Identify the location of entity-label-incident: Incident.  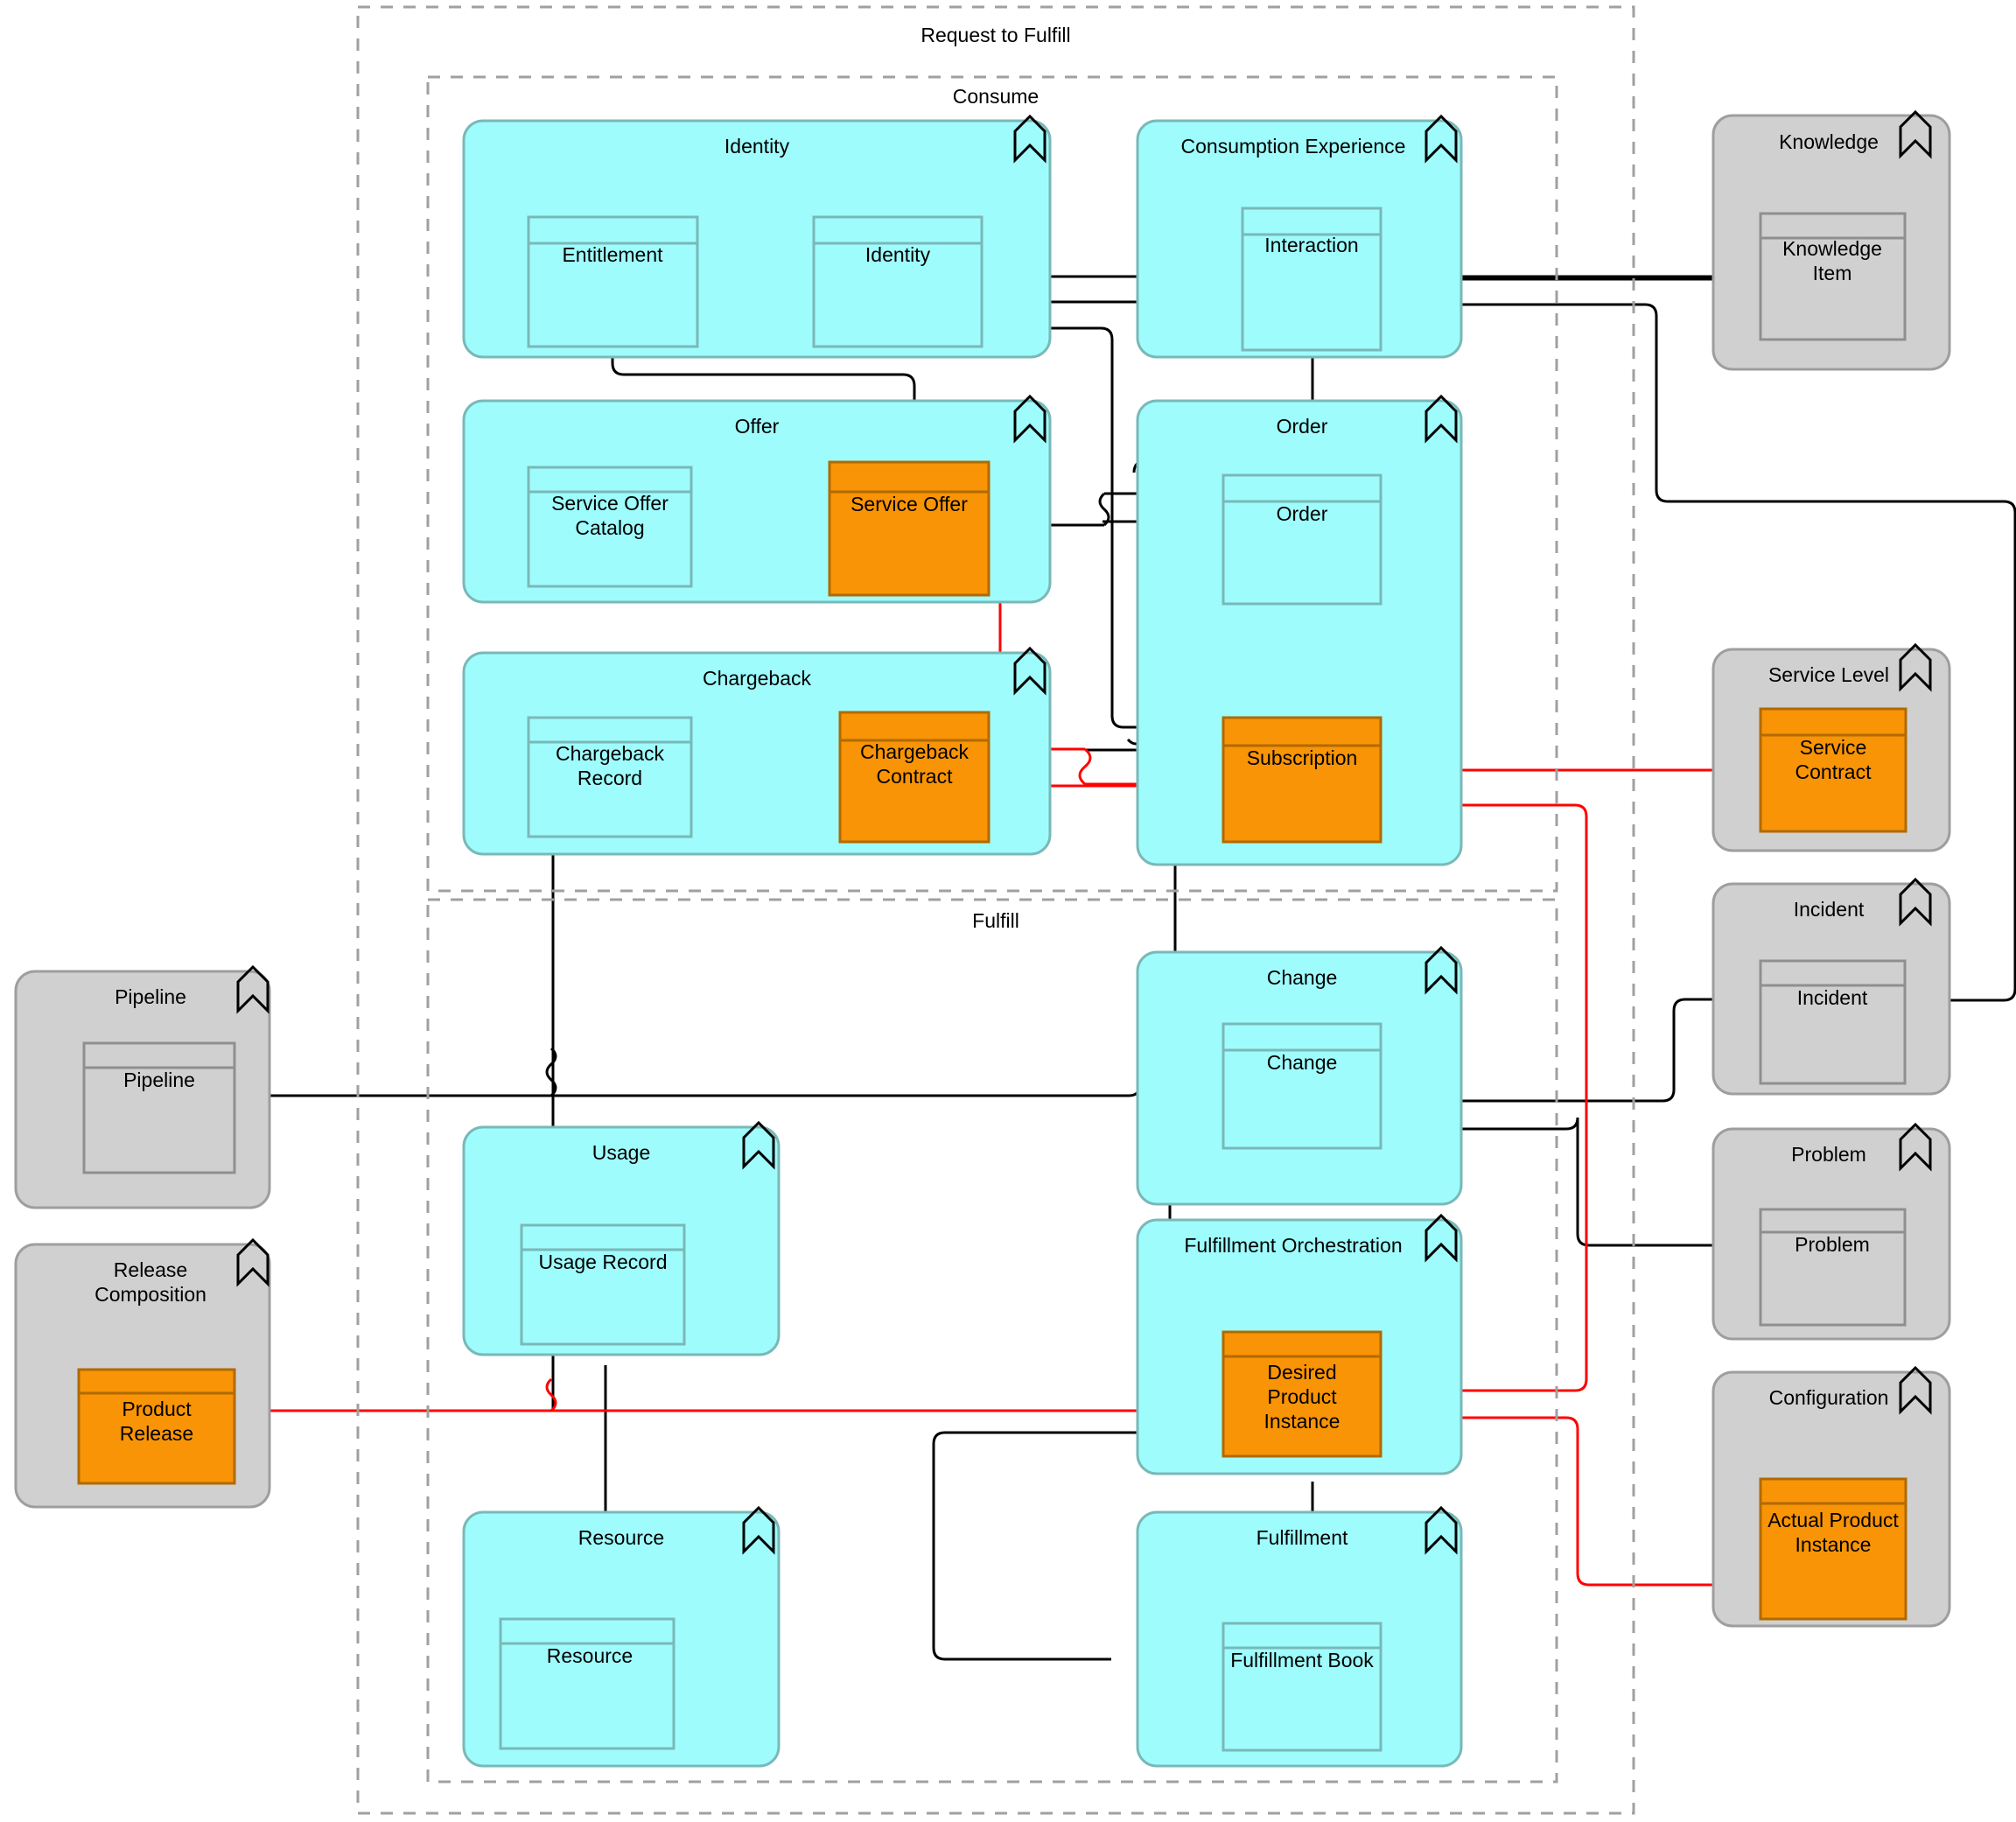
(1832, 998).